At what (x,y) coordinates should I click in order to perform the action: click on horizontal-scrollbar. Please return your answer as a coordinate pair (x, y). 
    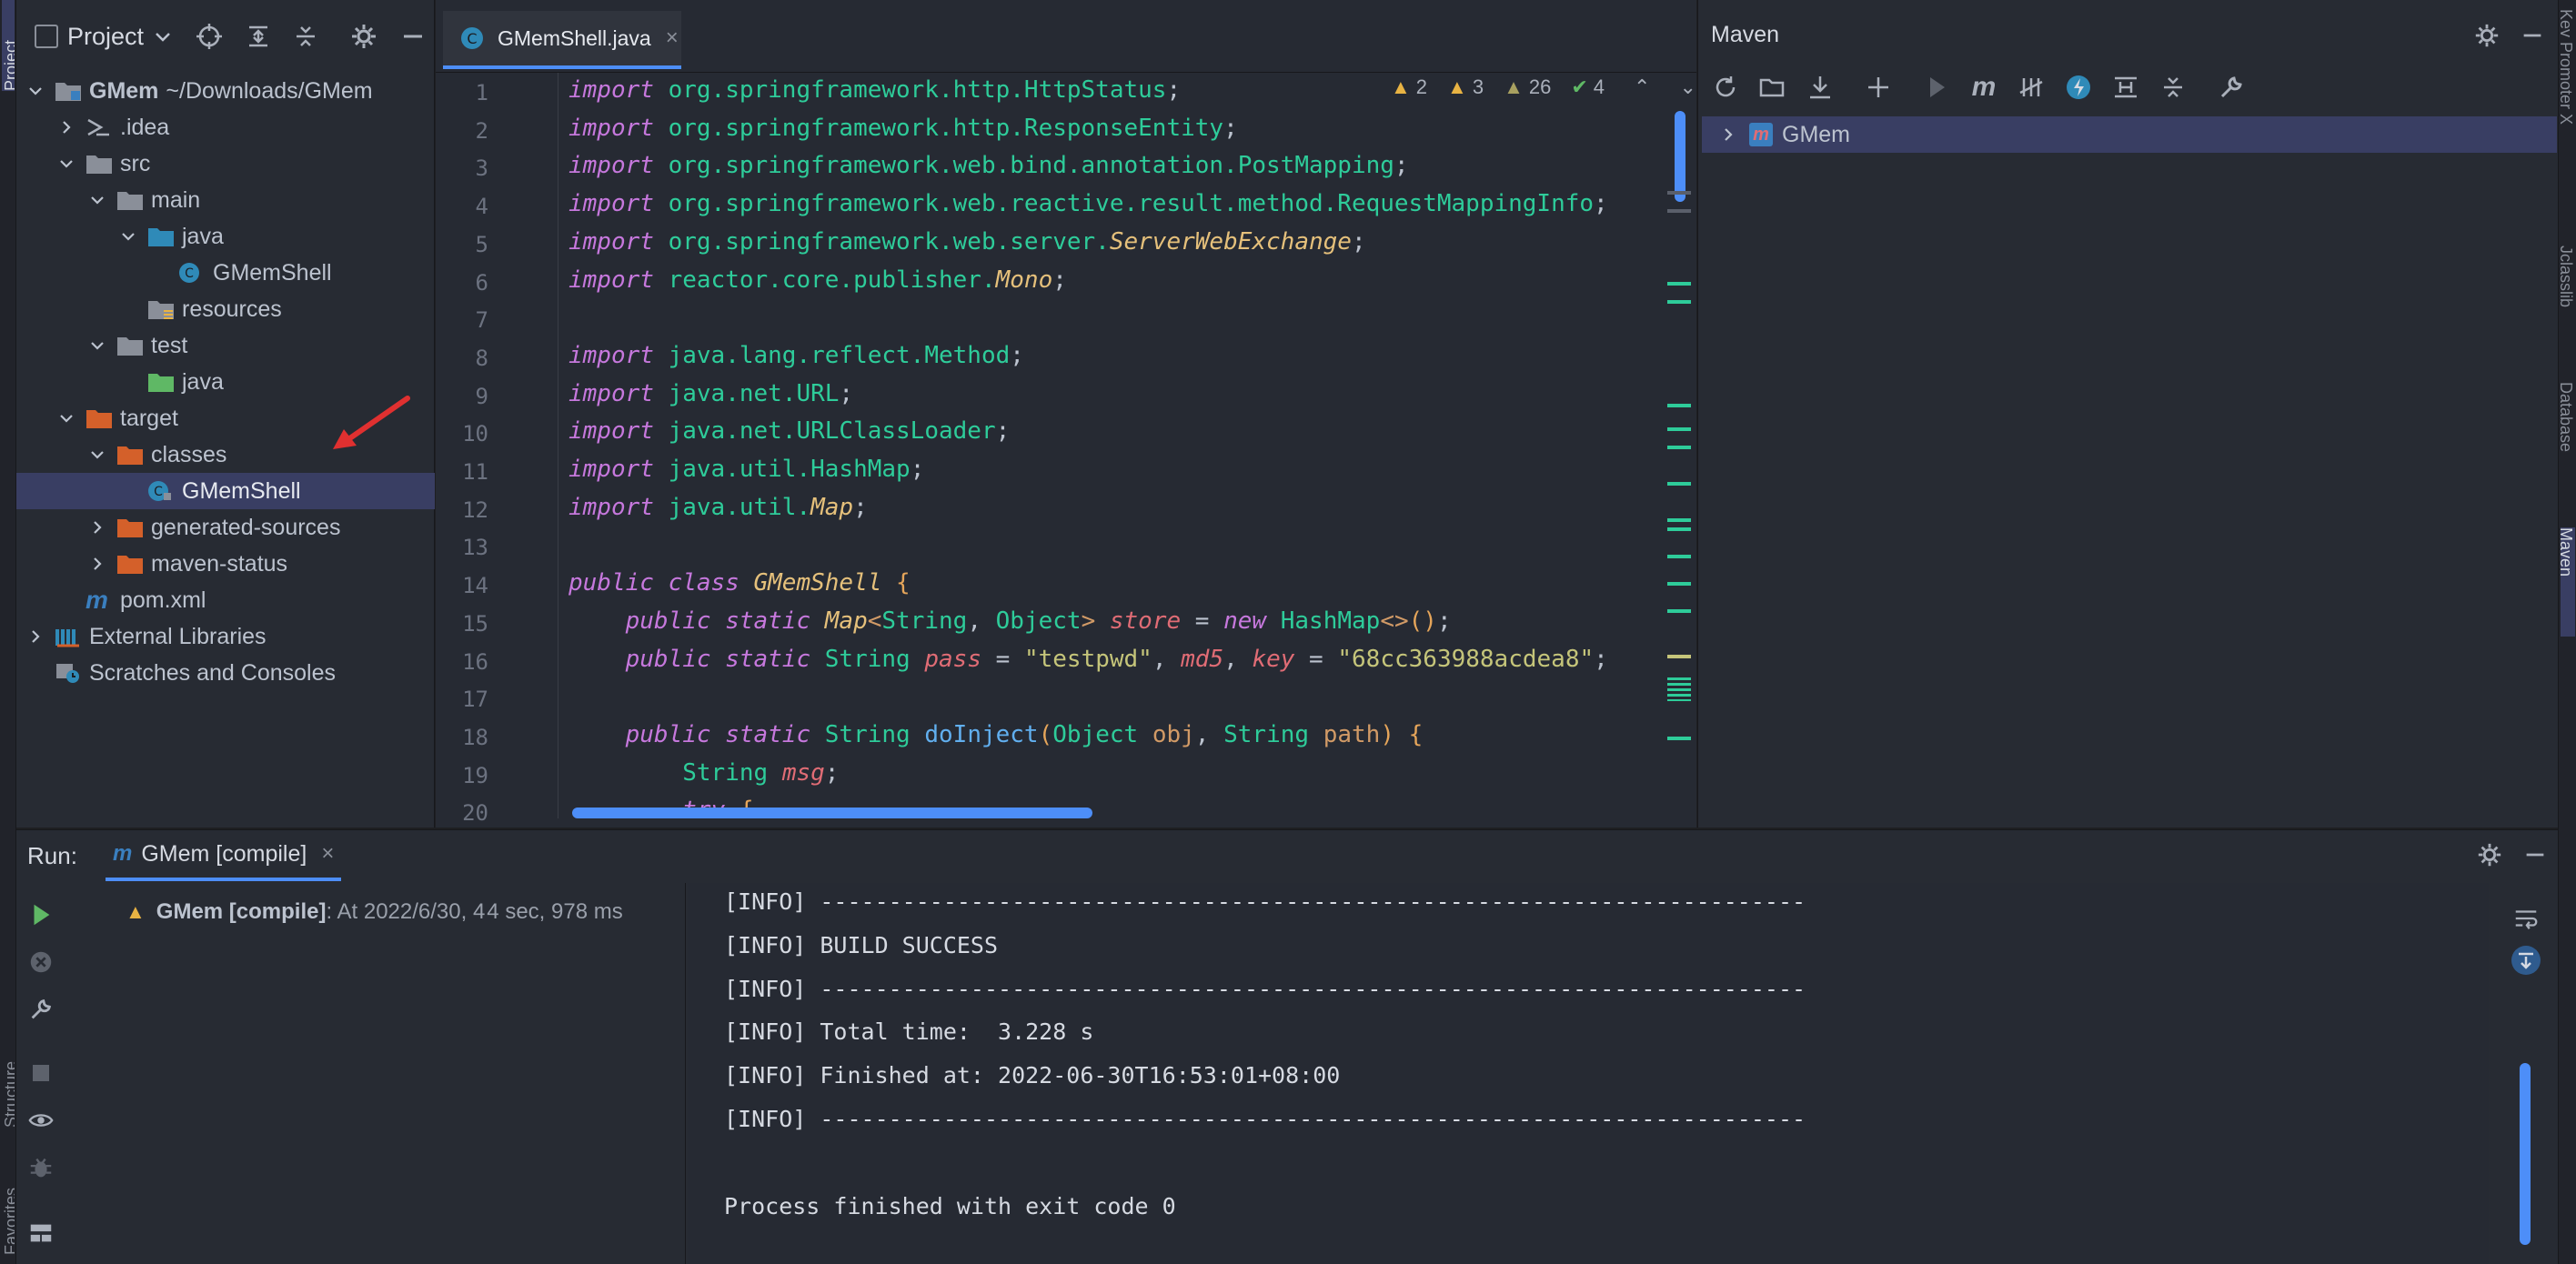
    Looking at the image, I should click on (832, 813).